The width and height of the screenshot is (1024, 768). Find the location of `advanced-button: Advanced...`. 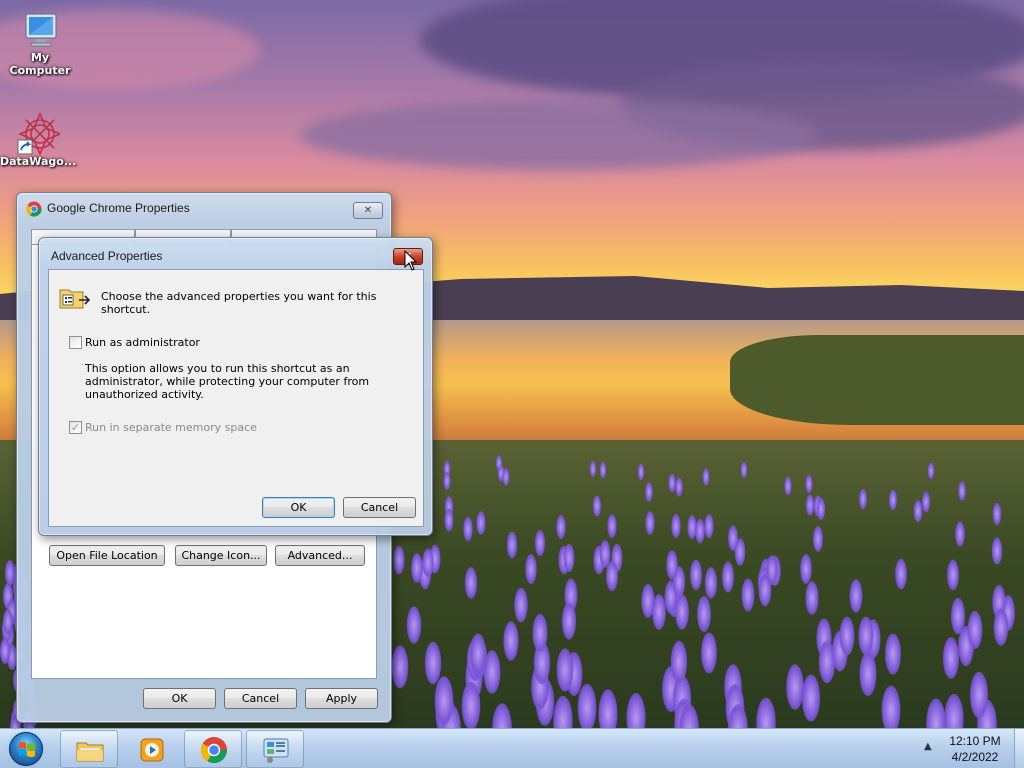

advanced-button: Advanced... is located at coordinates (320, 555).